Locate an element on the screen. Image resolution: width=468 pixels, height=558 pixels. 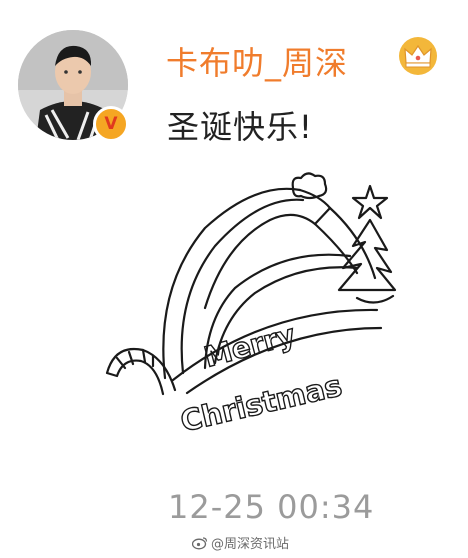
crown-icon is located at coordinates (418, 56).